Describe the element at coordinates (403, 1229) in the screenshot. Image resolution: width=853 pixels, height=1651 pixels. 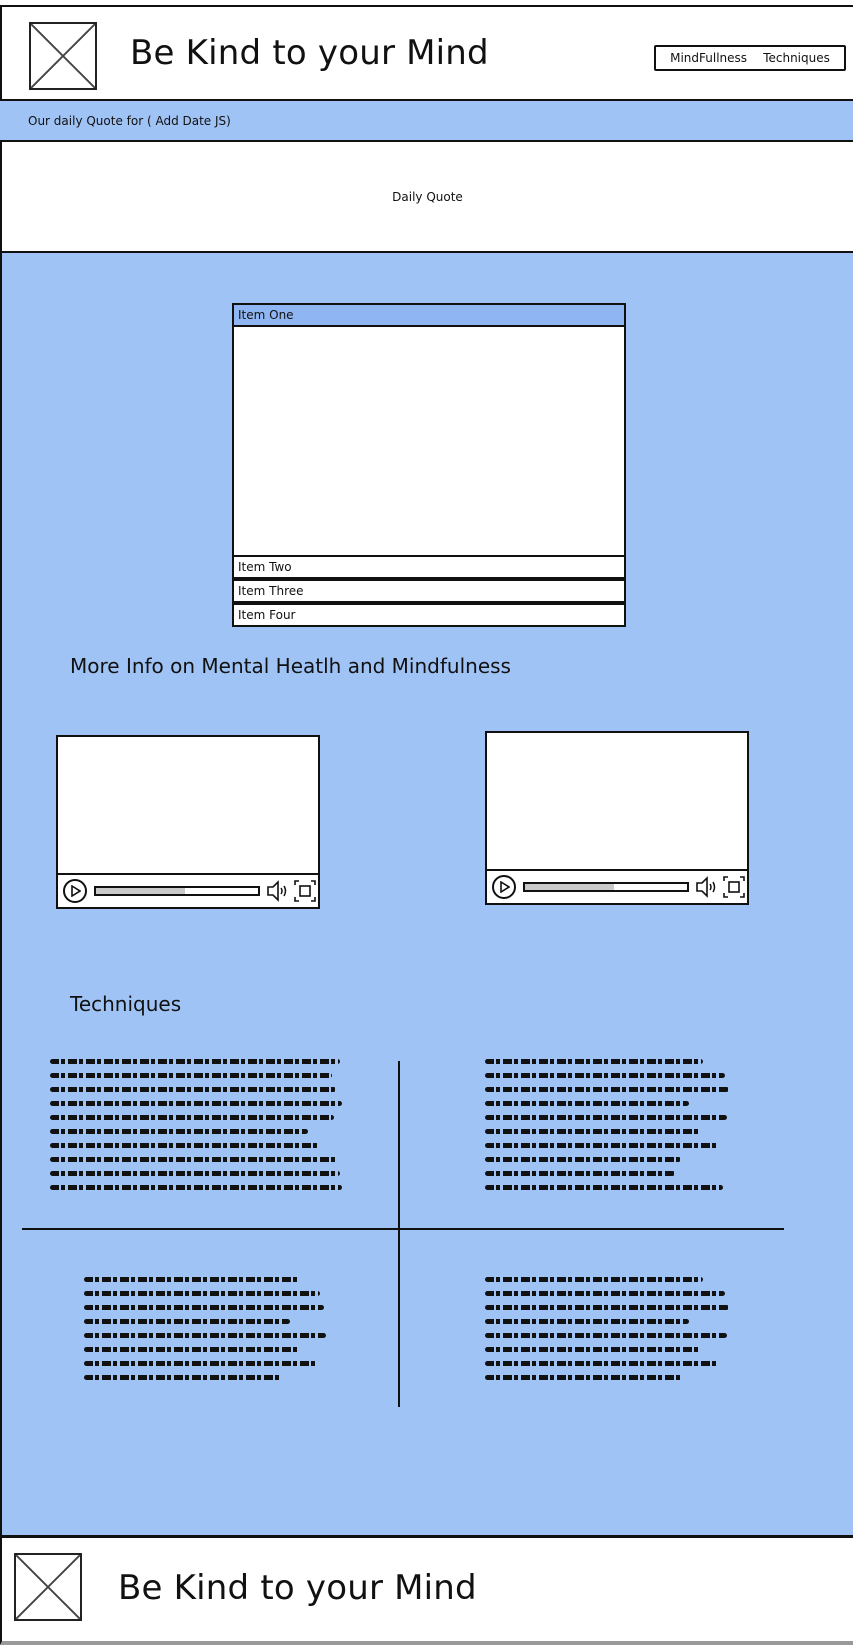
I see `grid-divider-horizontal` at that location.